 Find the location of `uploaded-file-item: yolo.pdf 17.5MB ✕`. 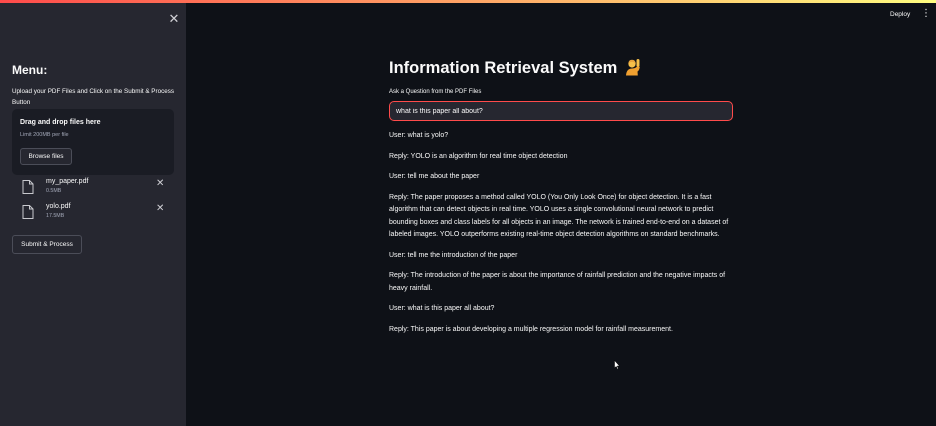

uploaded-file-item: yolo.pdf 17.5MB ✕ is located at coordinates (95, 213).